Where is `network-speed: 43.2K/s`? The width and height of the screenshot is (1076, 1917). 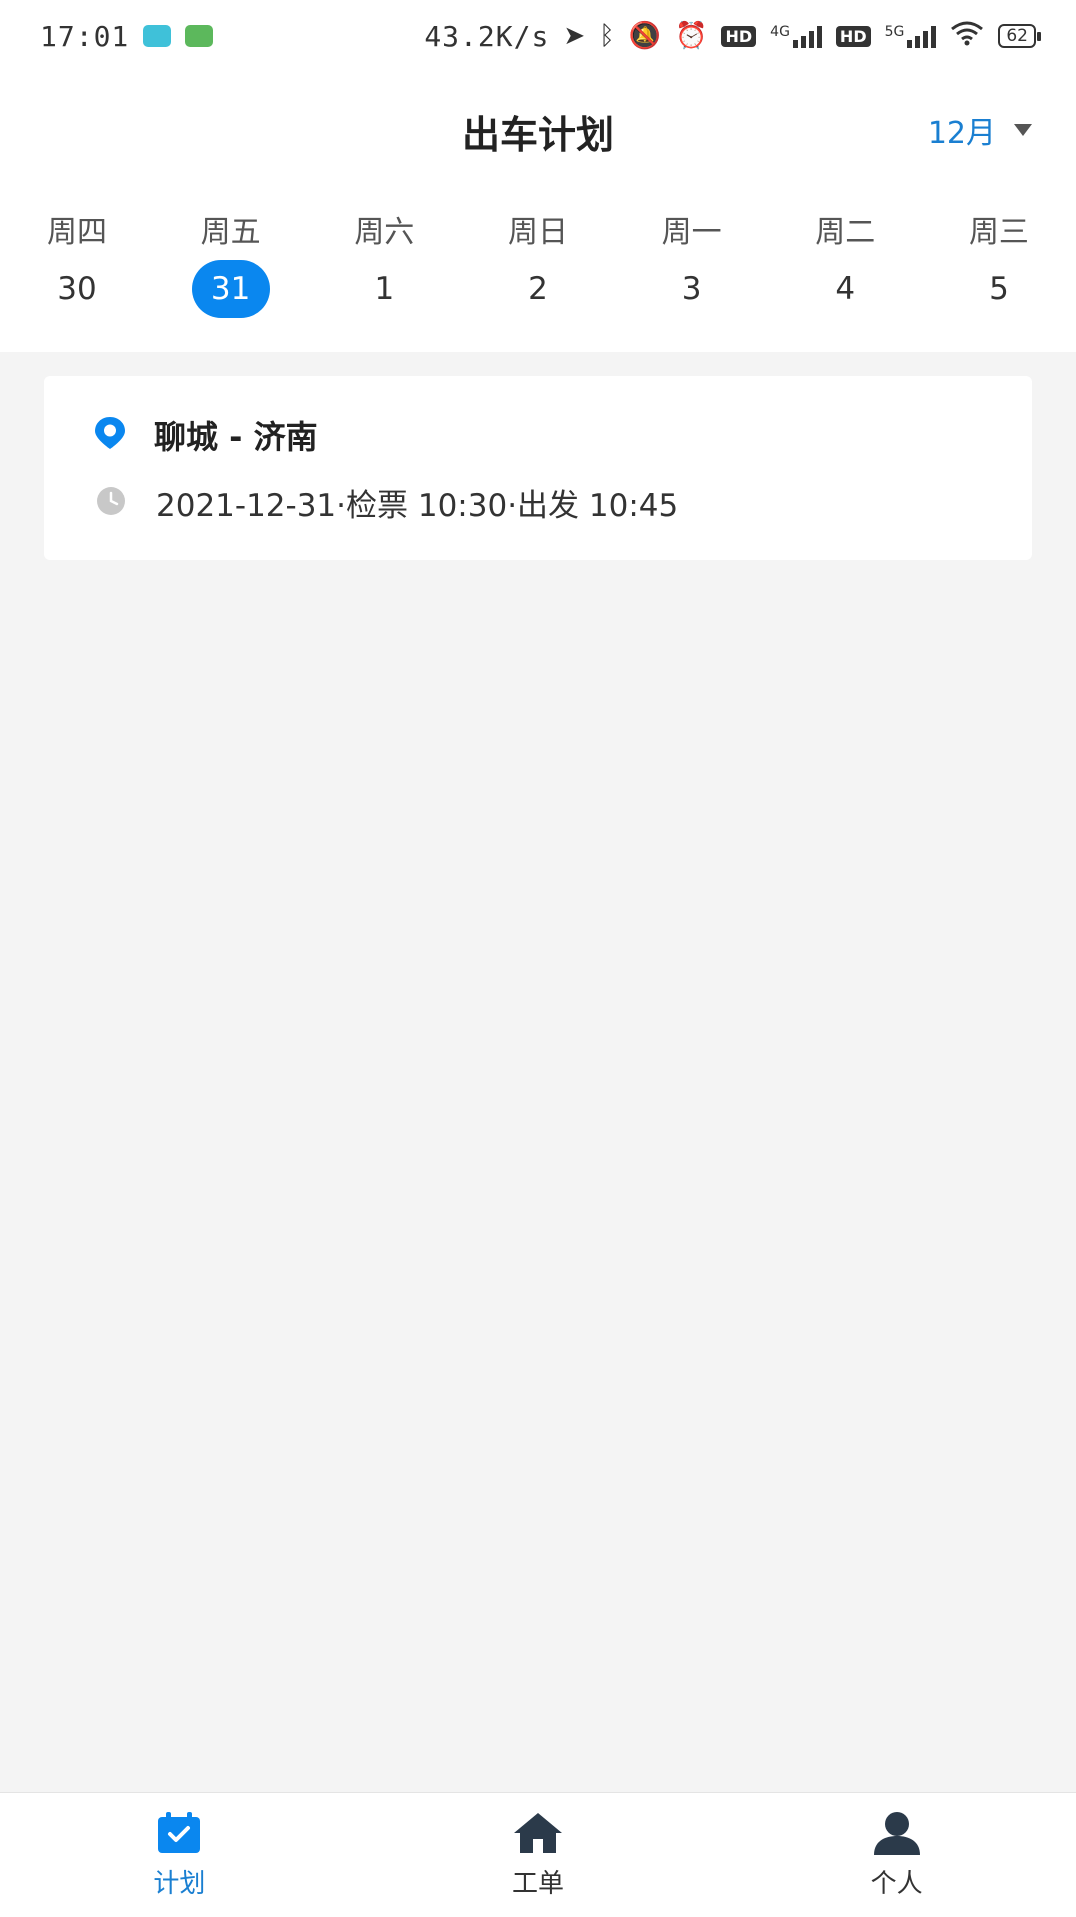 network-speed: 43.2K/s is located at coordinates (487, 36).